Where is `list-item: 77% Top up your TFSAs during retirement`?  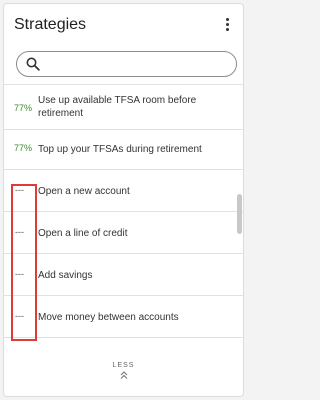 list-item: 77% Top up your TFSAs during retirement is located at coordinates (123, 149).